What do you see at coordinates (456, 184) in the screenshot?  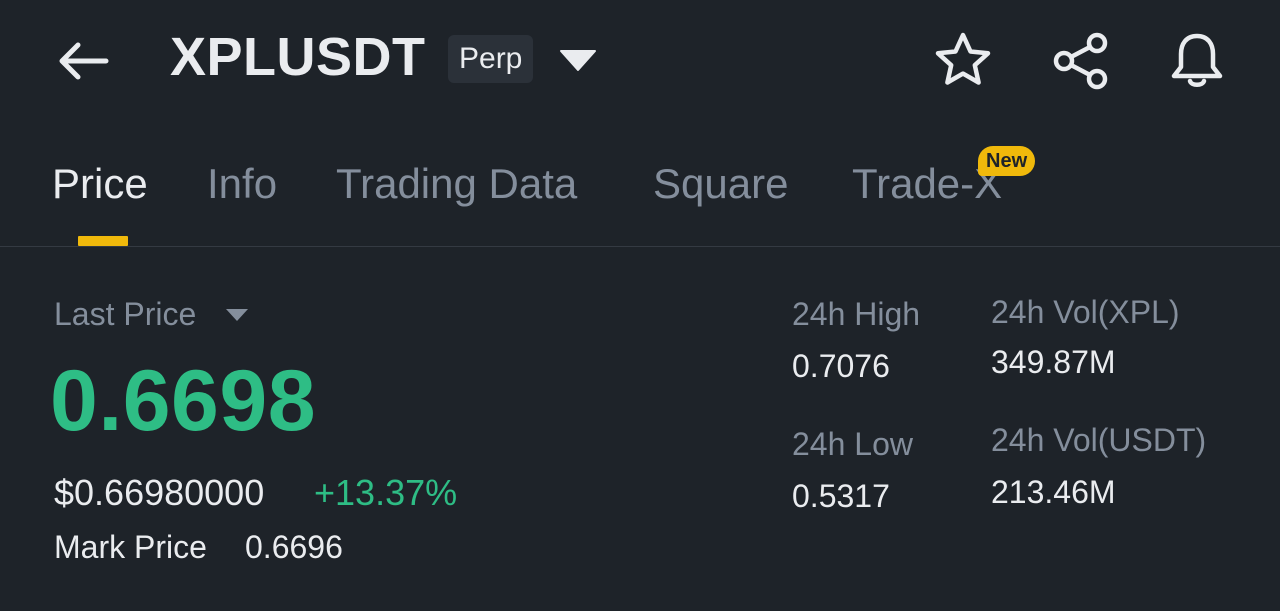 I see `tab-trading-data: Trading Data` at bounding box center [456, 184].